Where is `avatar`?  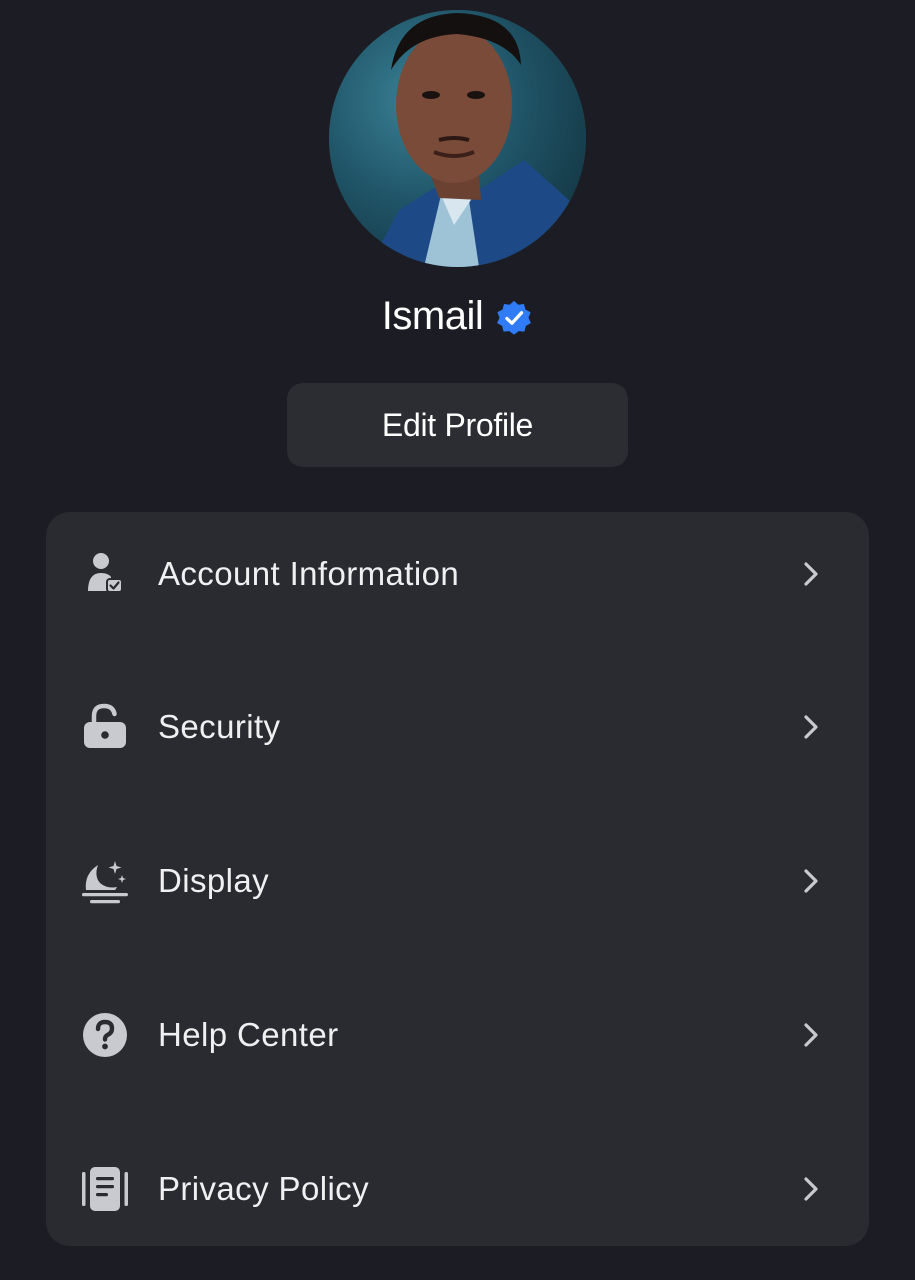
avatar is located at coordinates (457, 138).